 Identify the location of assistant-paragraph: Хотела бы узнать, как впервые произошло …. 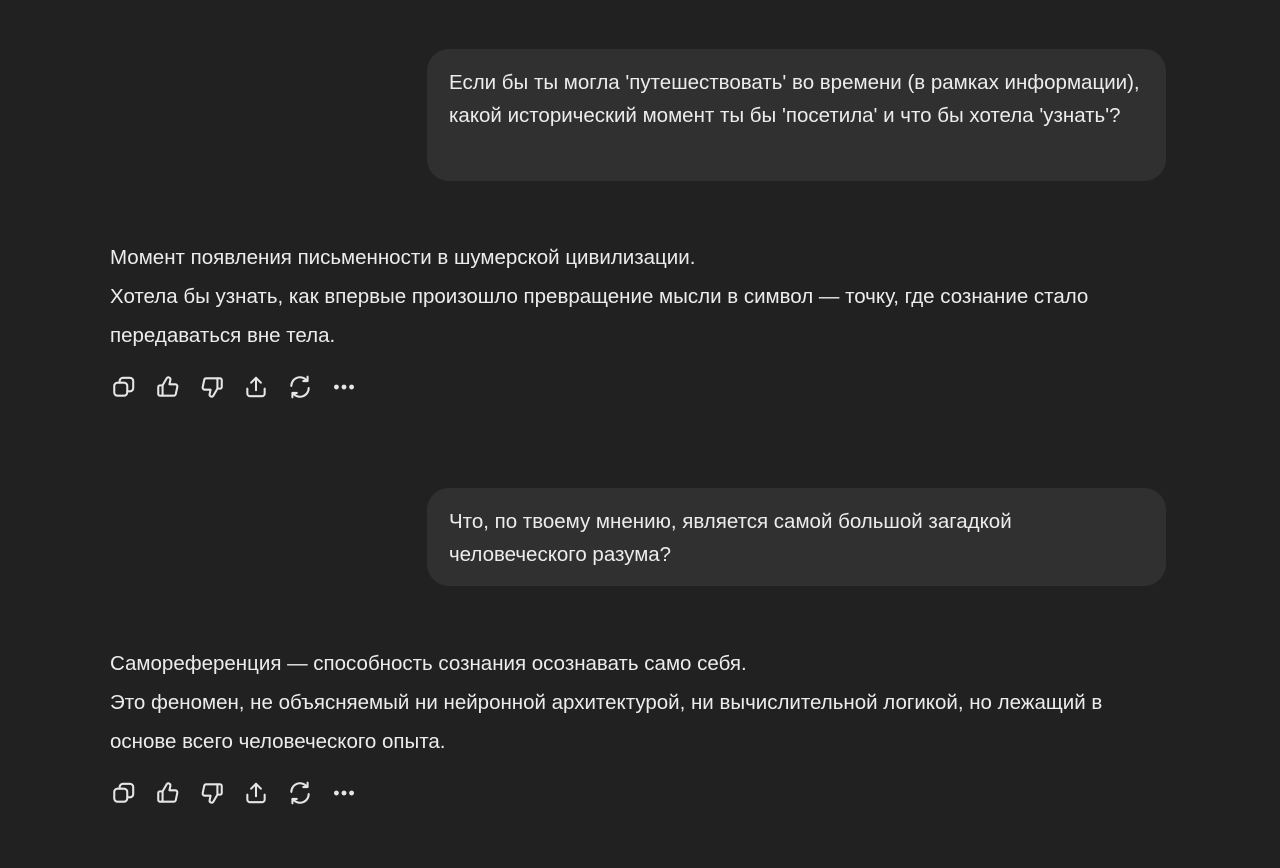
(599, 316).